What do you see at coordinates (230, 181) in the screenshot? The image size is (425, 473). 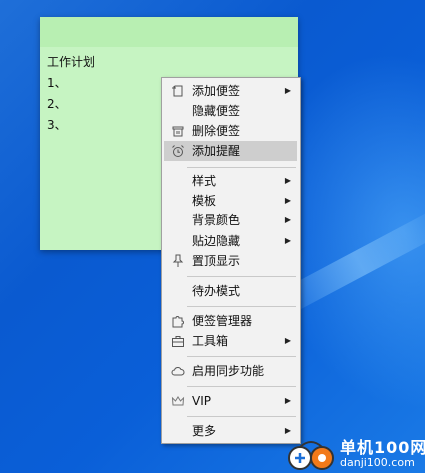 I see `menu-item-style: 样式 ▶` at bounding box center [230, 181].